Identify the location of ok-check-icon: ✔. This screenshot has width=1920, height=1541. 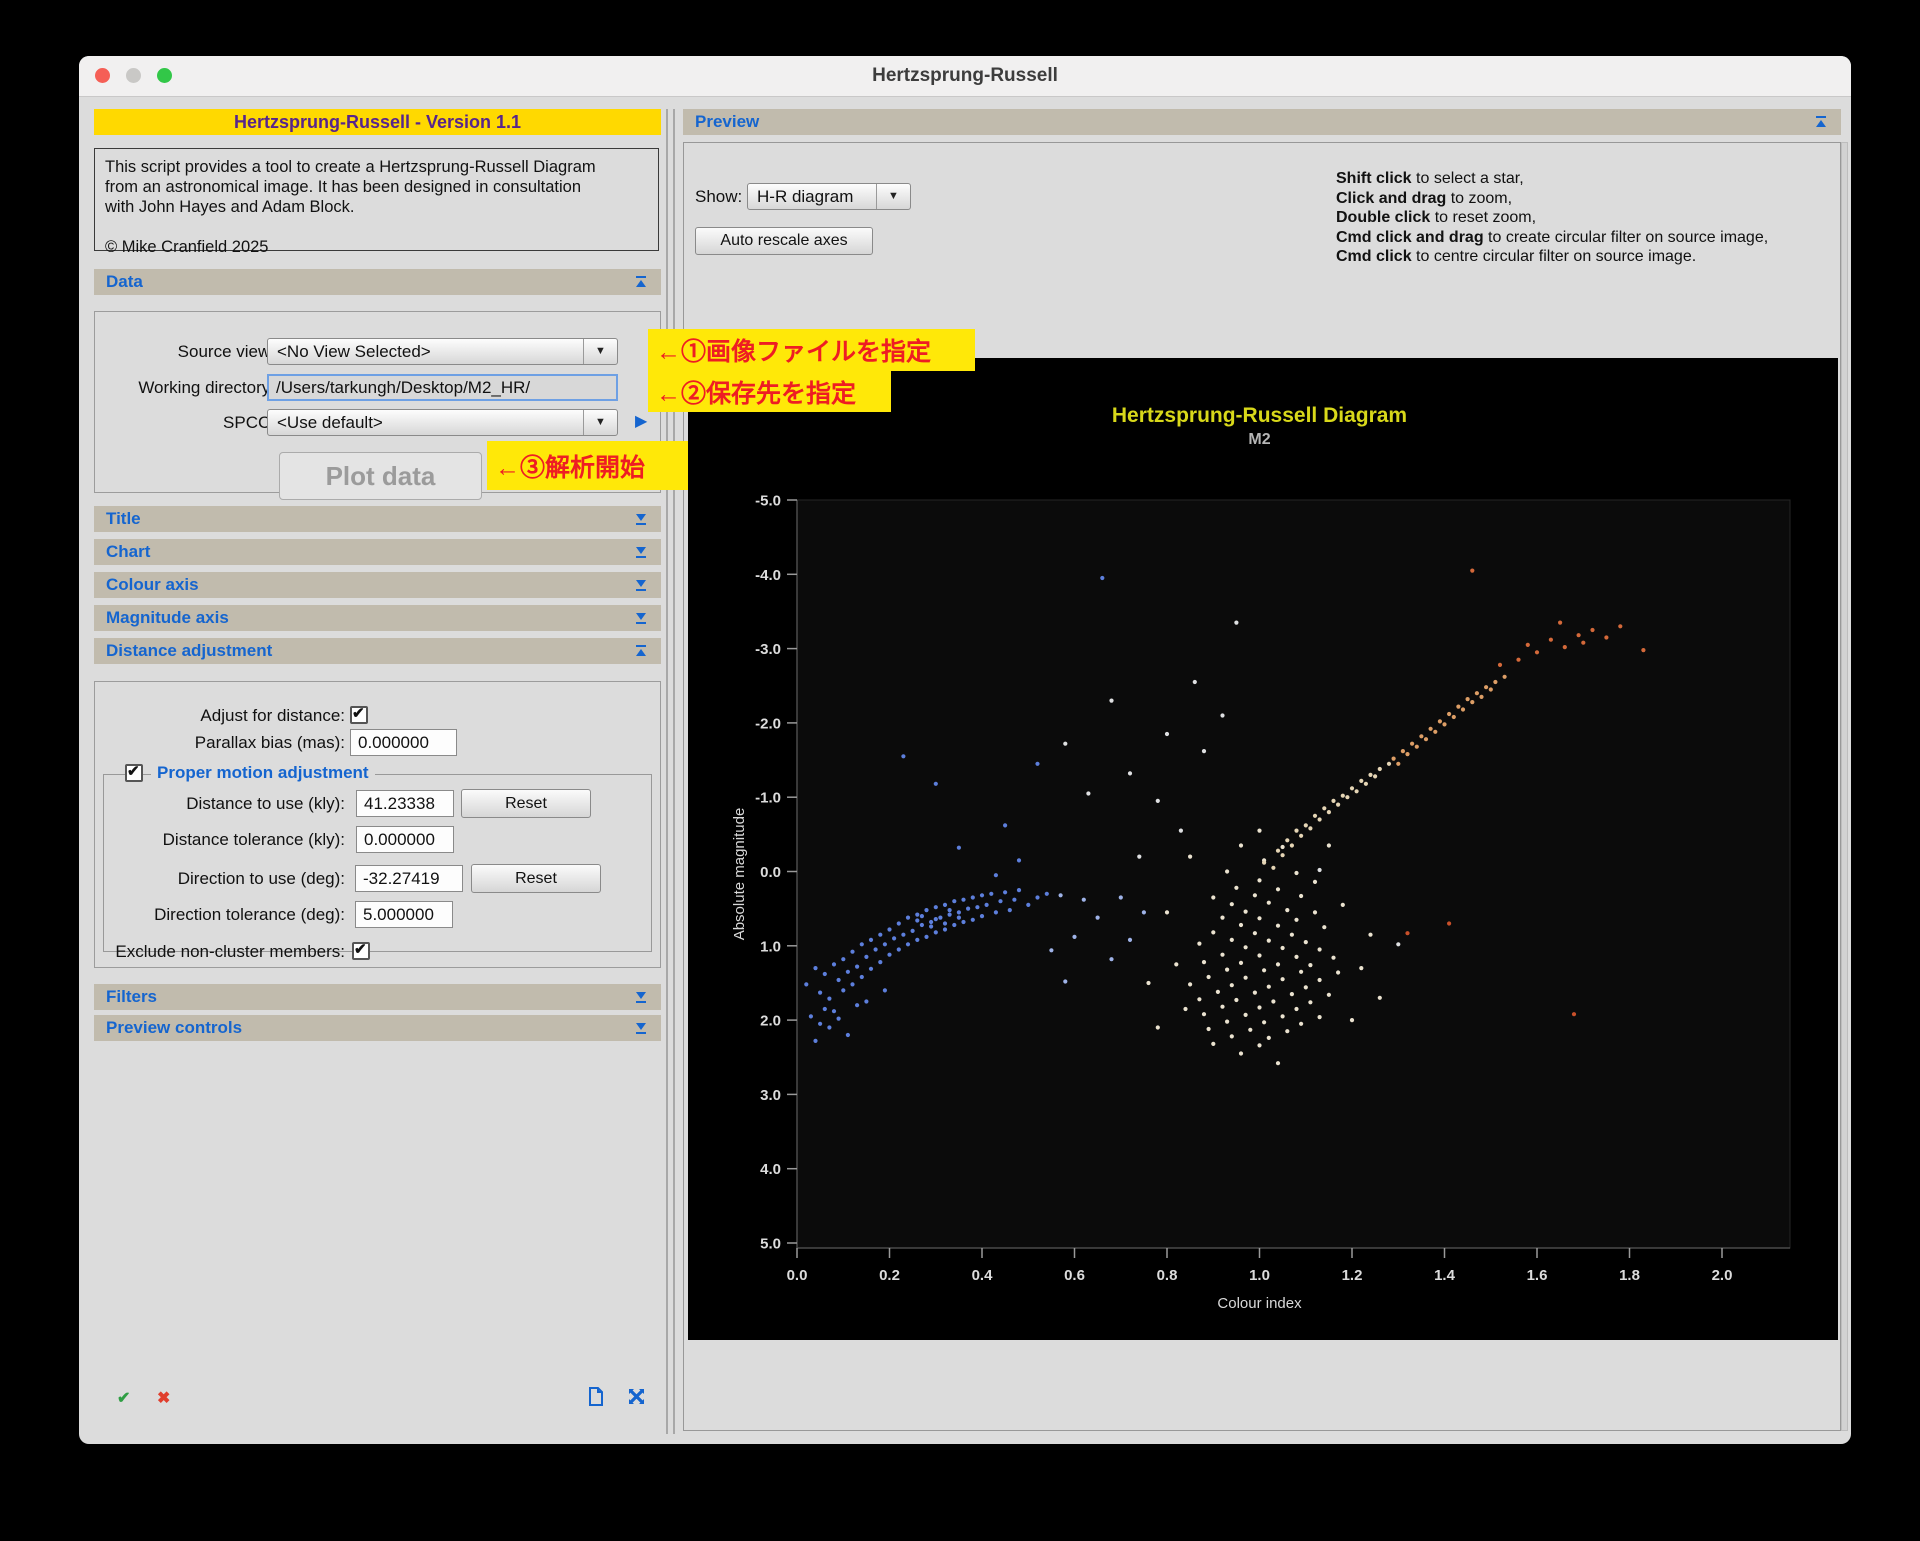
(123, 1398).